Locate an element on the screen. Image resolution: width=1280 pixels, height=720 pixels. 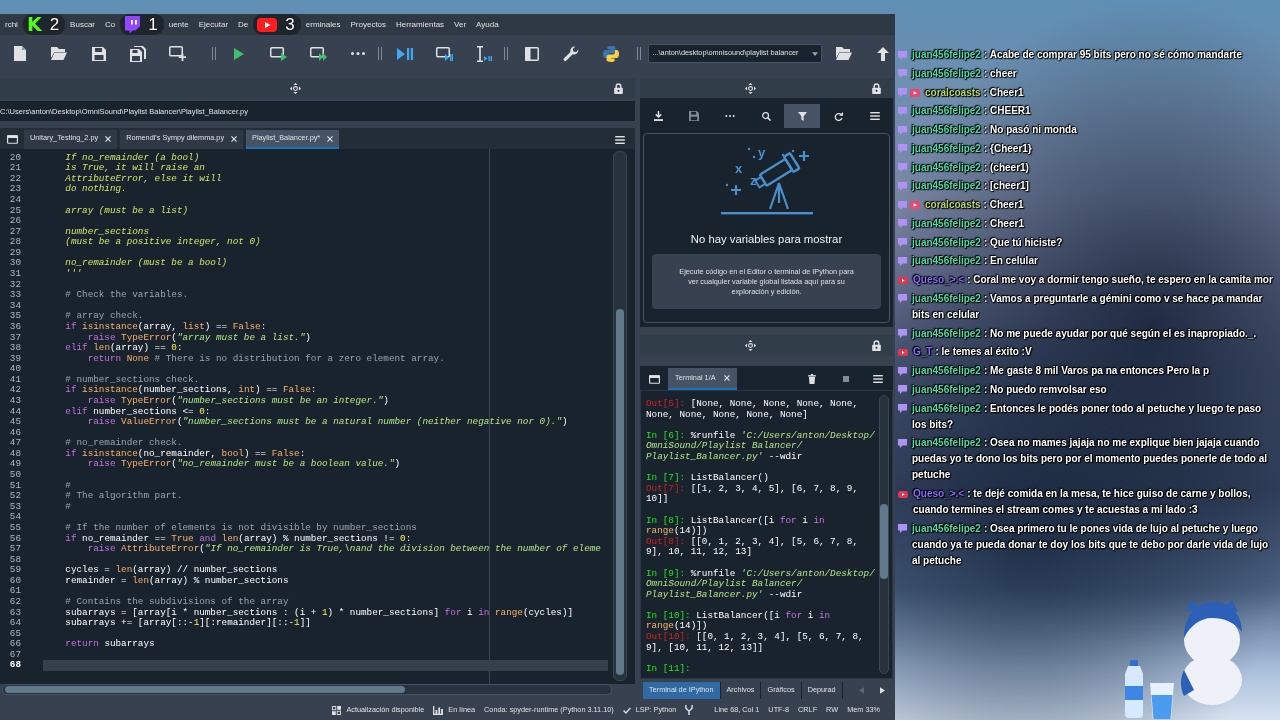
horizontal-scrollbar is located at coordinates (307, 689).